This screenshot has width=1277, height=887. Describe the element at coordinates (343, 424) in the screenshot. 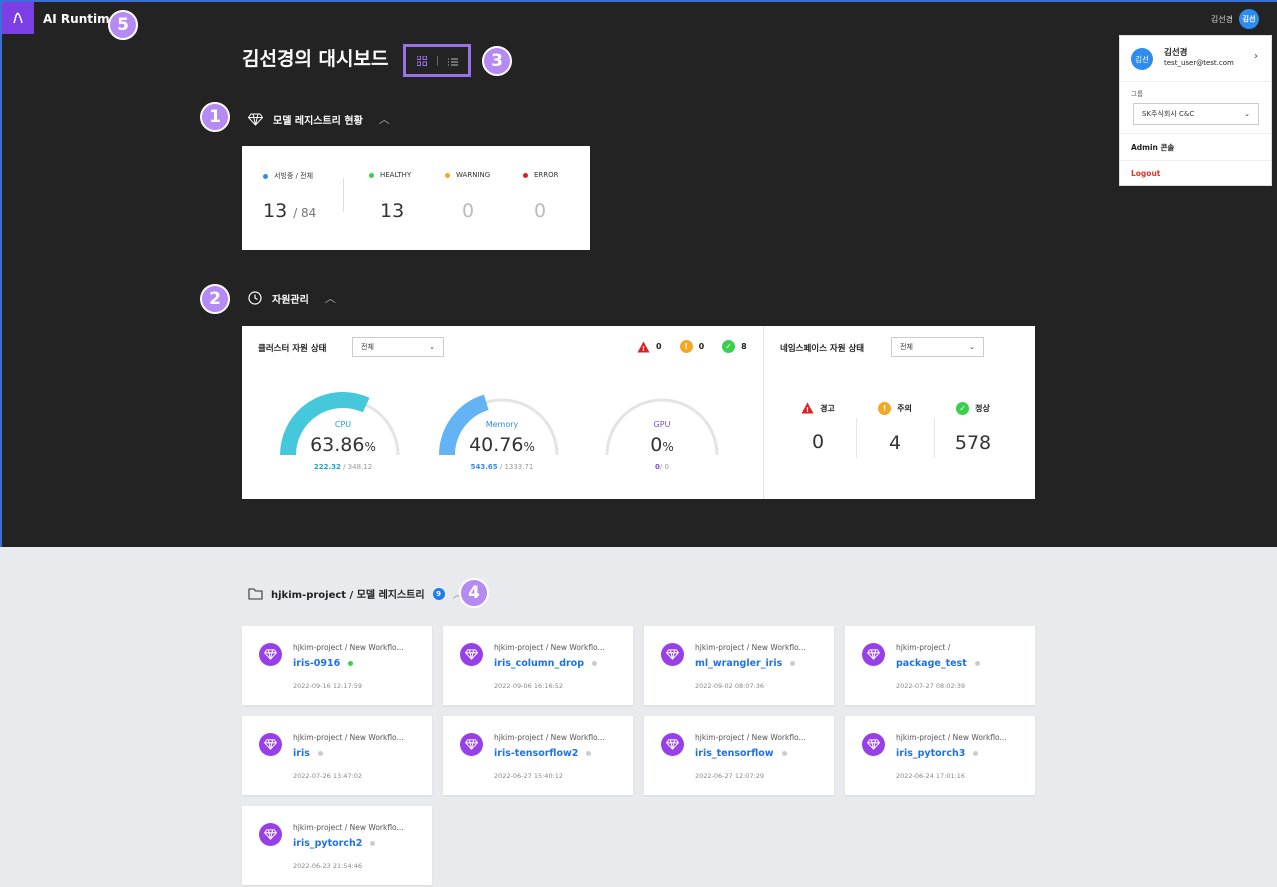

I see `cpu-label: CPU` at that location.